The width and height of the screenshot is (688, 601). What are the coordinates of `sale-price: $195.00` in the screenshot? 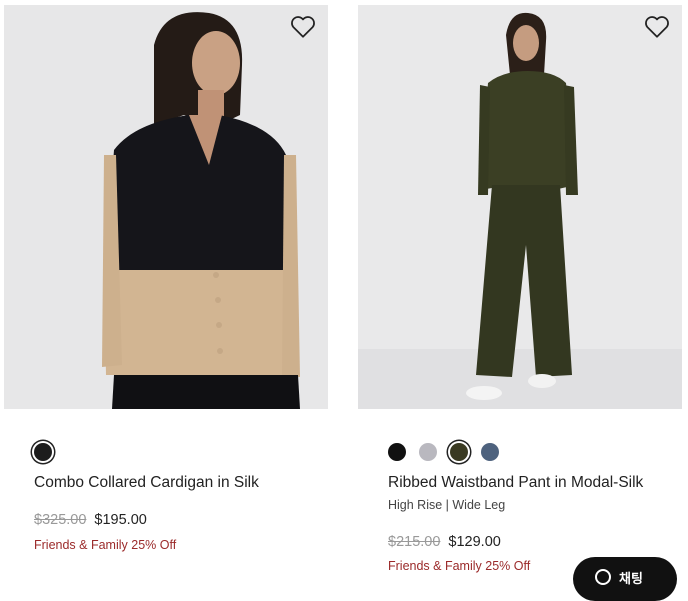 It's located at (120, 520).